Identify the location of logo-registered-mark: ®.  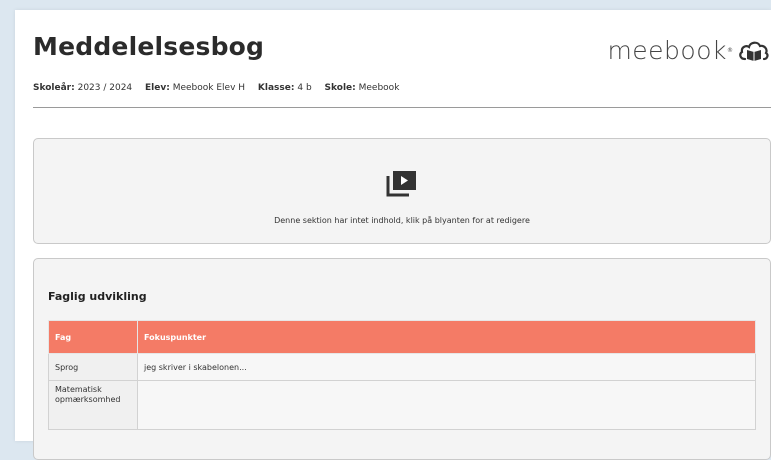
(730, 50).